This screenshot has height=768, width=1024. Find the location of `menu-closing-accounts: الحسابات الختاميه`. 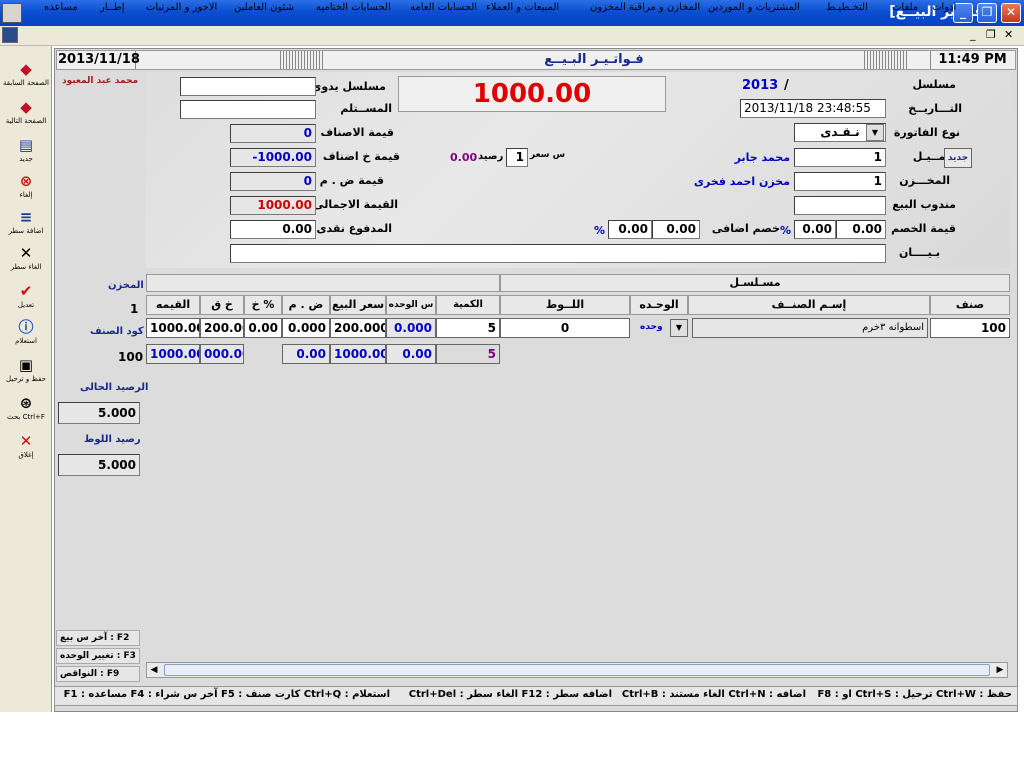

menu-closing-accounts: الحسابات الختاميه is located at coordinates (353, 7).